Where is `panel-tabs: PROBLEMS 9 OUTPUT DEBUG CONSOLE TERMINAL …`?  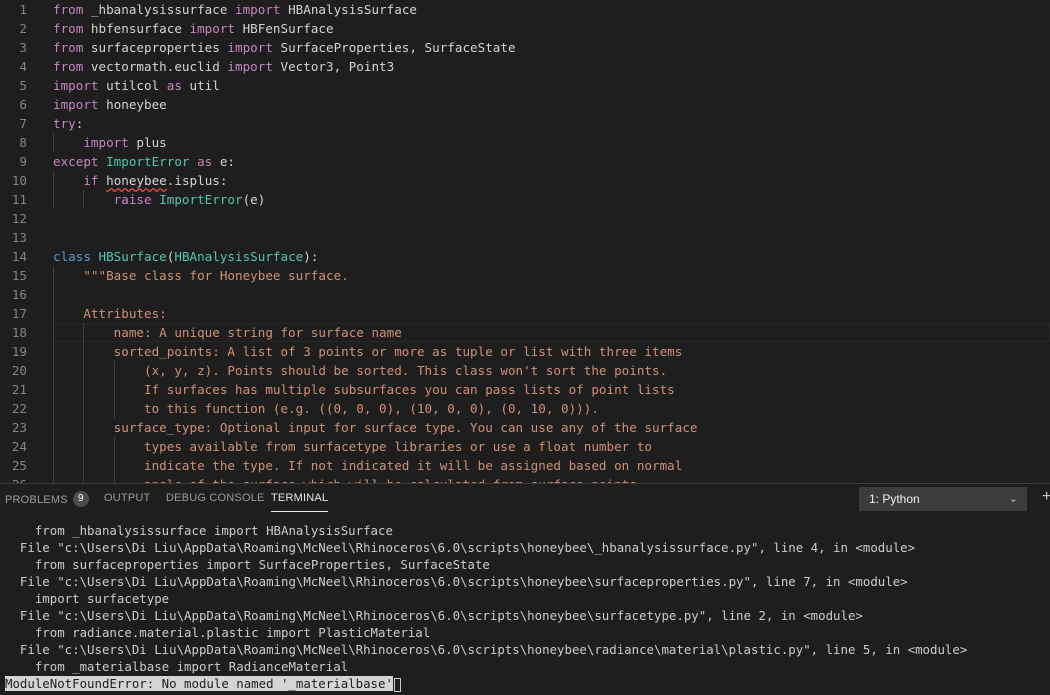
panel-tabs: PROBLEMS 9 OUTPUT DEBUG CONSOLE TERMINAL … is located at coordinates (525, 499).